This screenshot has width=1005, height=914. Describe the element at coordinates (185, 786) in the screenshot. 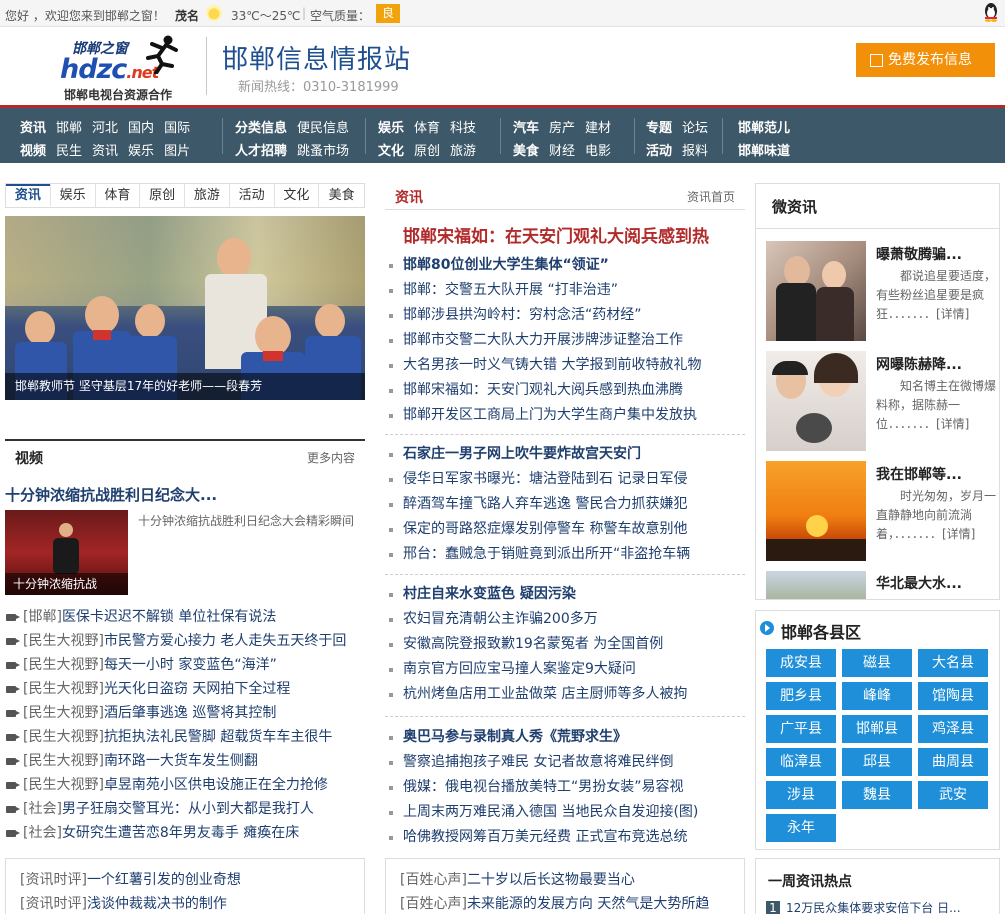

I see `list-item: [民生大视野]卓昱南苑小区供电设施正在全力抢修` at that location.